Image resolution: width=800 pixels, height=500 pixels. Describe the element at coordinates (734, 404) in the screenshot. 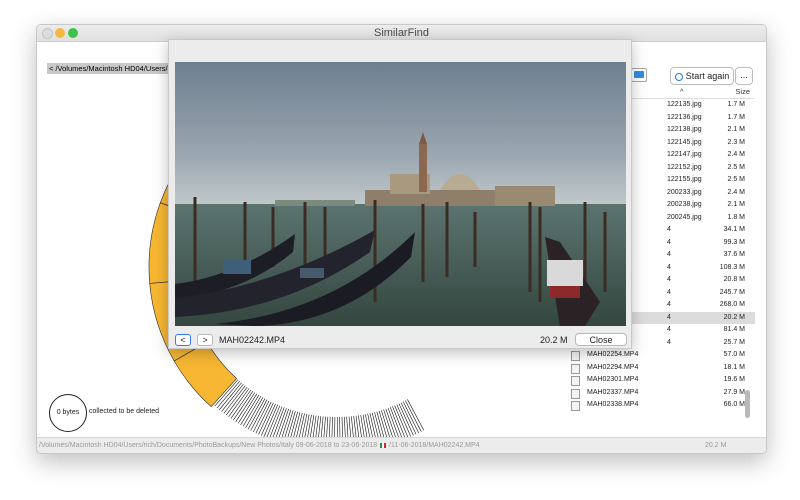

I see `file-size: 66.0 M` at that location.